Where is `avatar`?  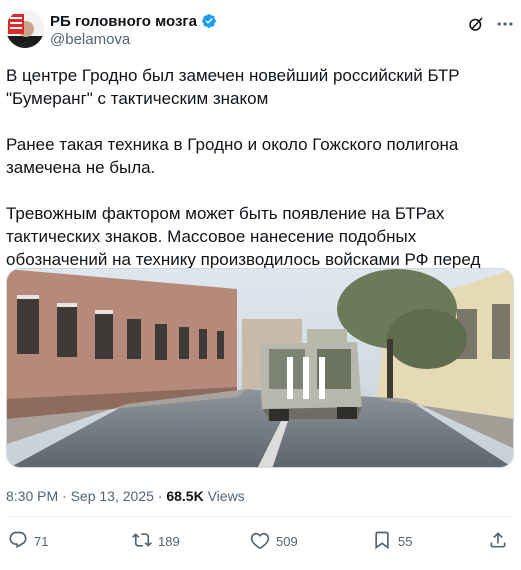 avatar is located at coordinates (25, 29).